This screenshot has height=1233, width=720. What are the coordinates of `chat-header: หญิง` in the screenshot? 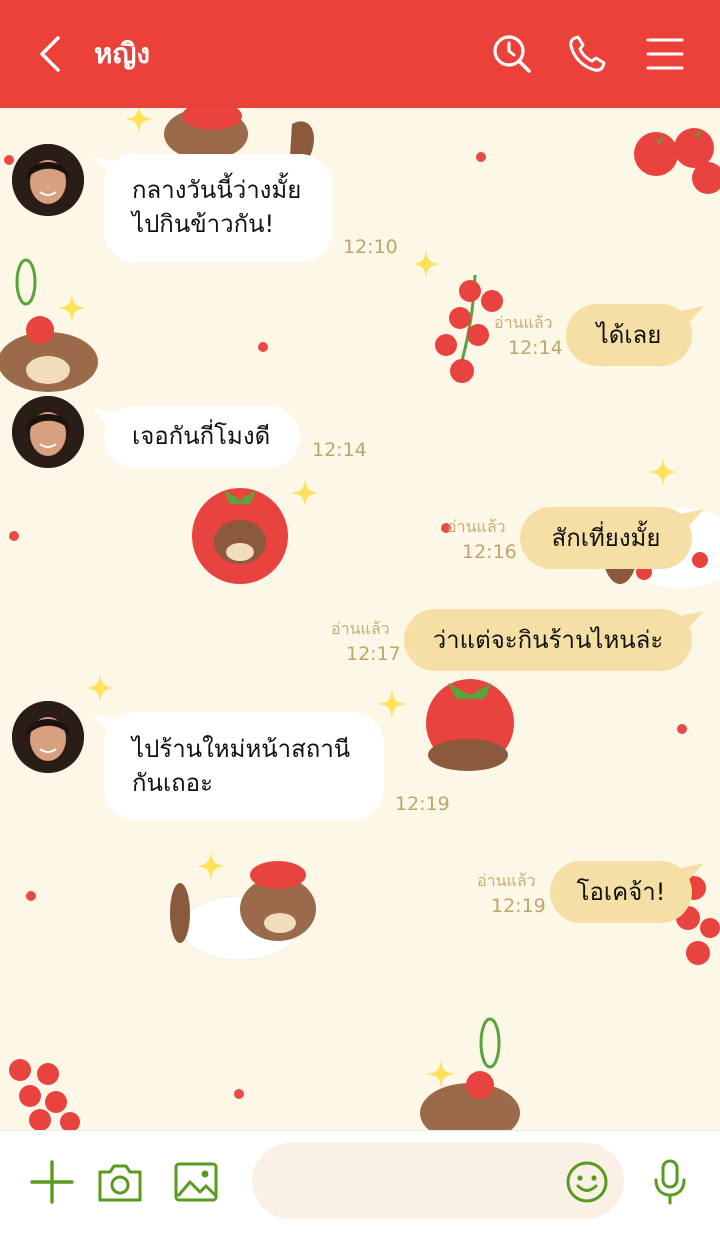 It's located at (360, 54).